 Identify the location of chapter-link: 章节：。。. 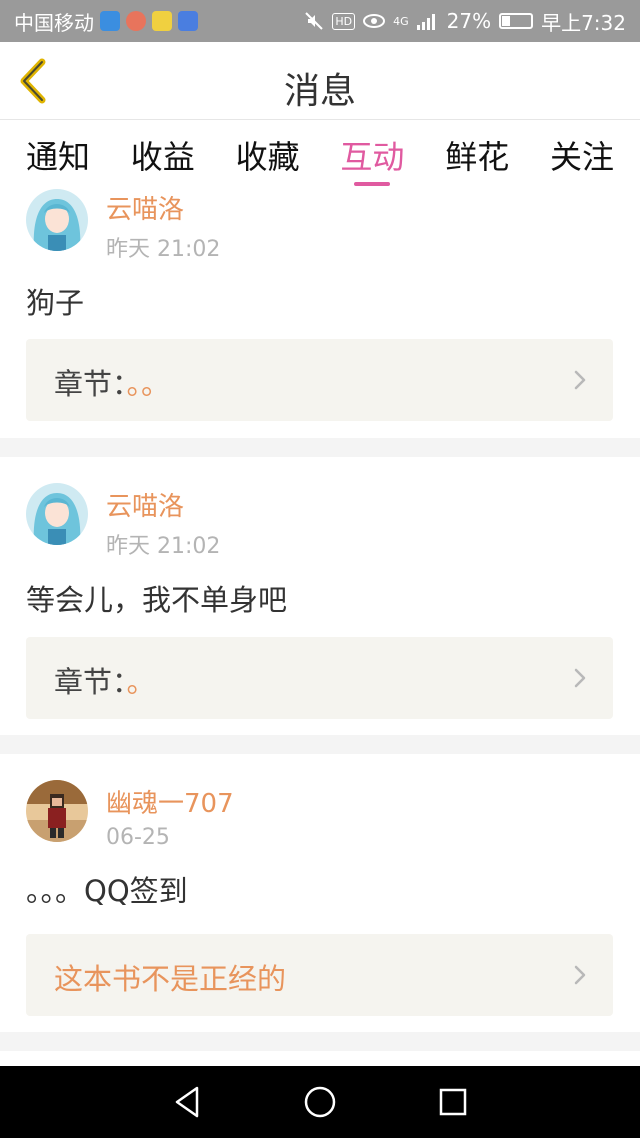
(319, 380).